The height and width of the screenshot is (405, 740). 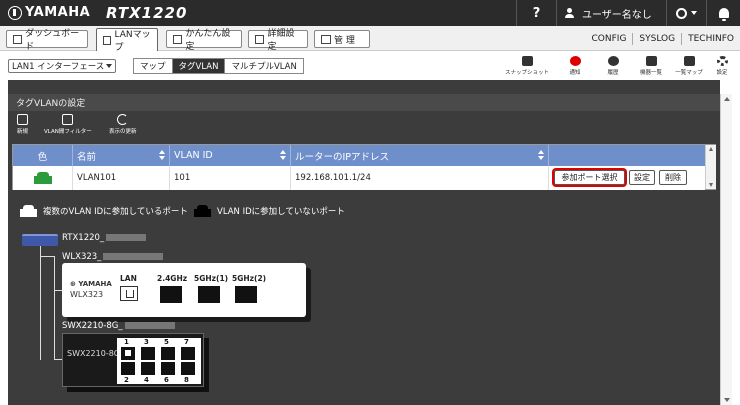 I want to click on tab-lan-map-label: LANマップ, so click(x=132, y=41).